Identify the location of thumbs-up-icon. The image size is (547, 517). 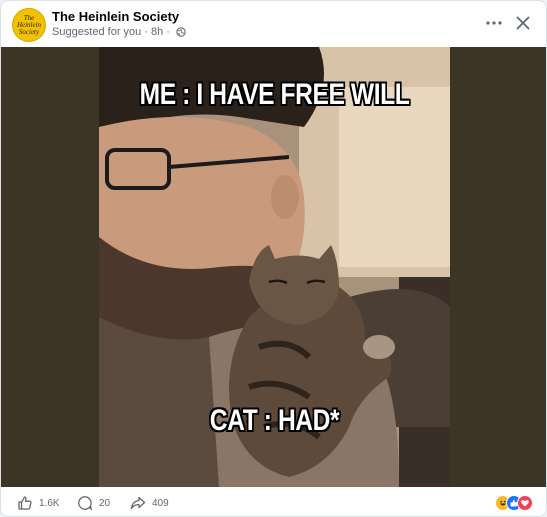
(25, 503).